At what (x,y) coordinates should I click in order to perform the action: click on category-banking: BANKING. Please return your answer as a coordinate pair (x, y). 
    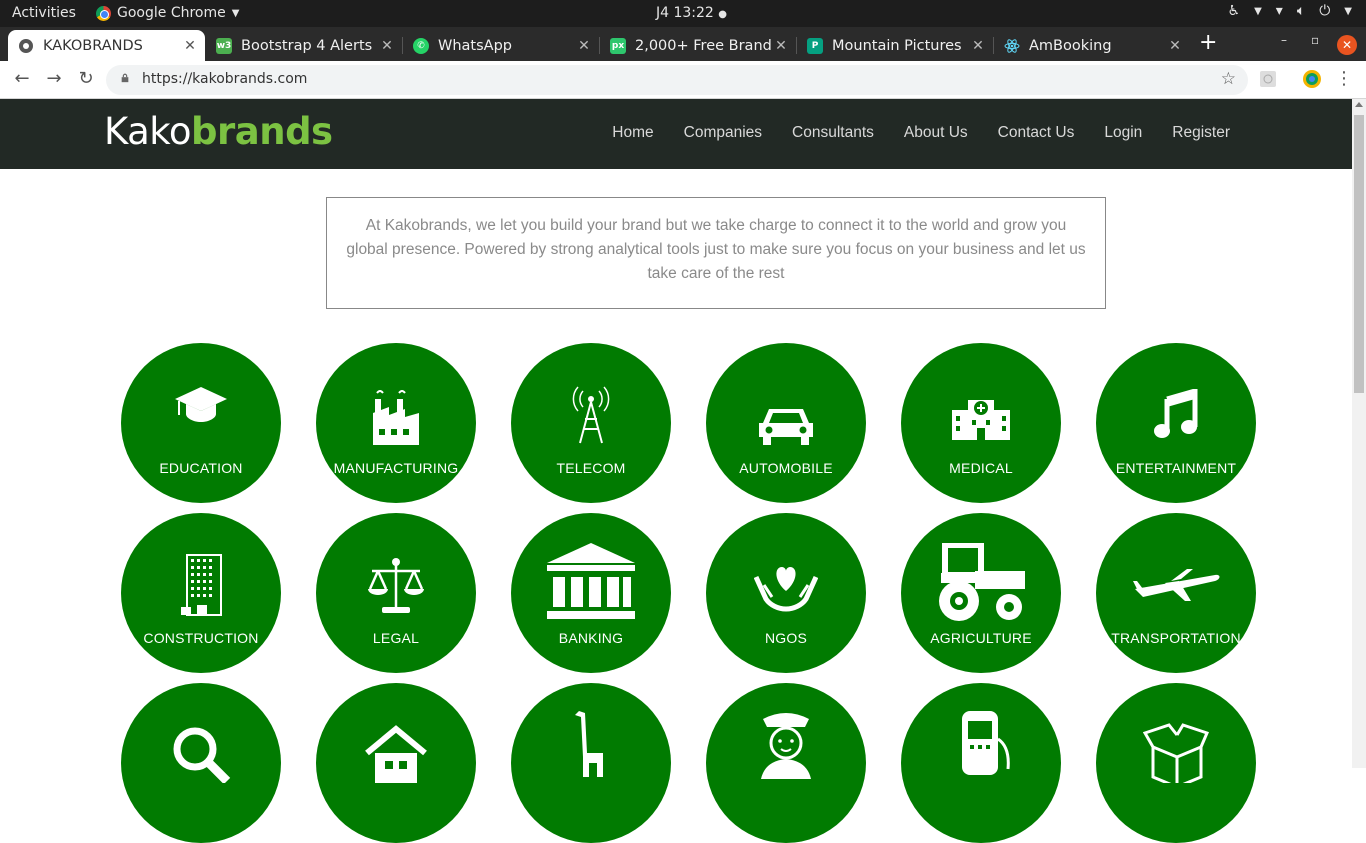
    Looking at the image, I should click on (591, 593).